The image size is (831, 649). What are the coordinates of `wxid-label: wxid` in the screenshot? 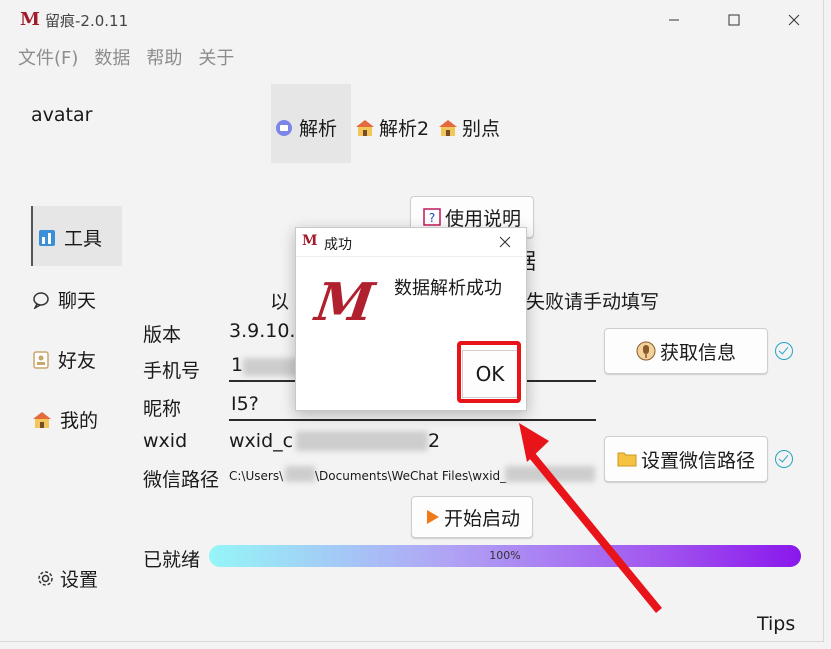 It's located at (165, 441).